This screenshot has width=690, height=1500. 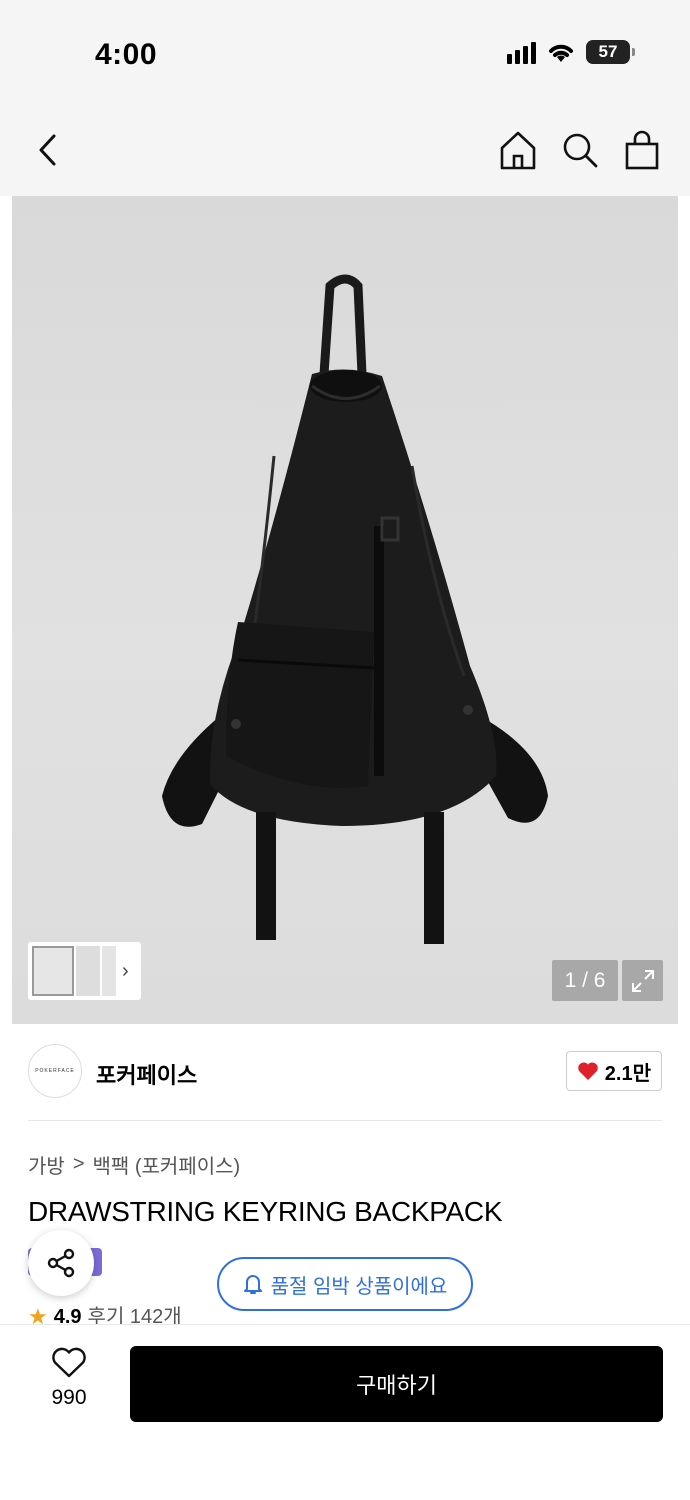 I want to click on status-bar: 4:00 57, so click(x=345, y=50).